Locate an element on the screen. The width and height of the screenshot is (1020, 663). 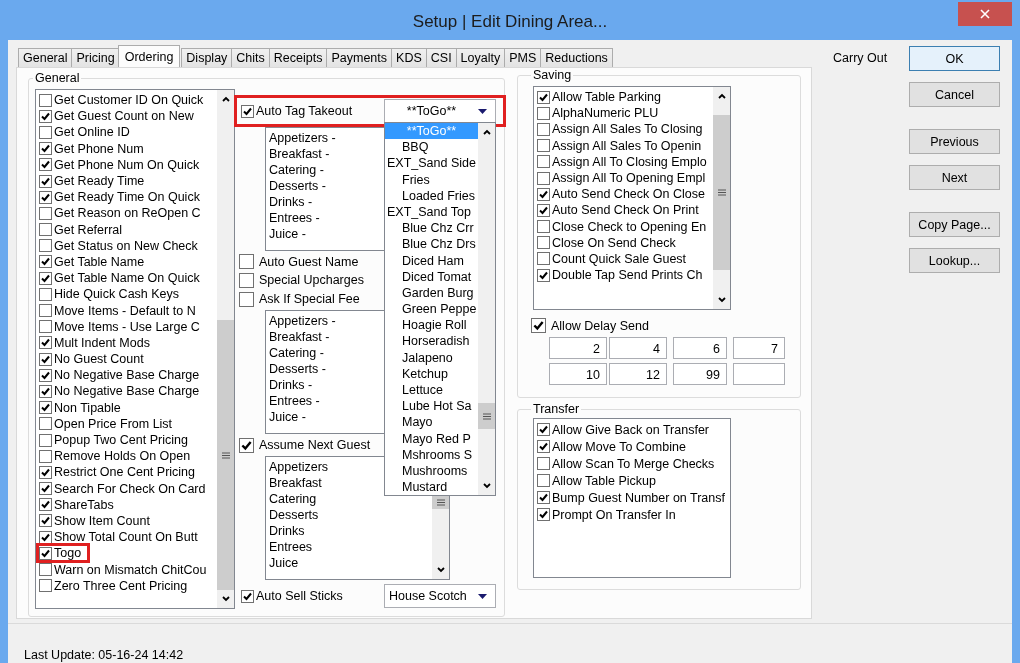
checkbox-label: Auto Sell Sticks is located at coordinates (299, 596).